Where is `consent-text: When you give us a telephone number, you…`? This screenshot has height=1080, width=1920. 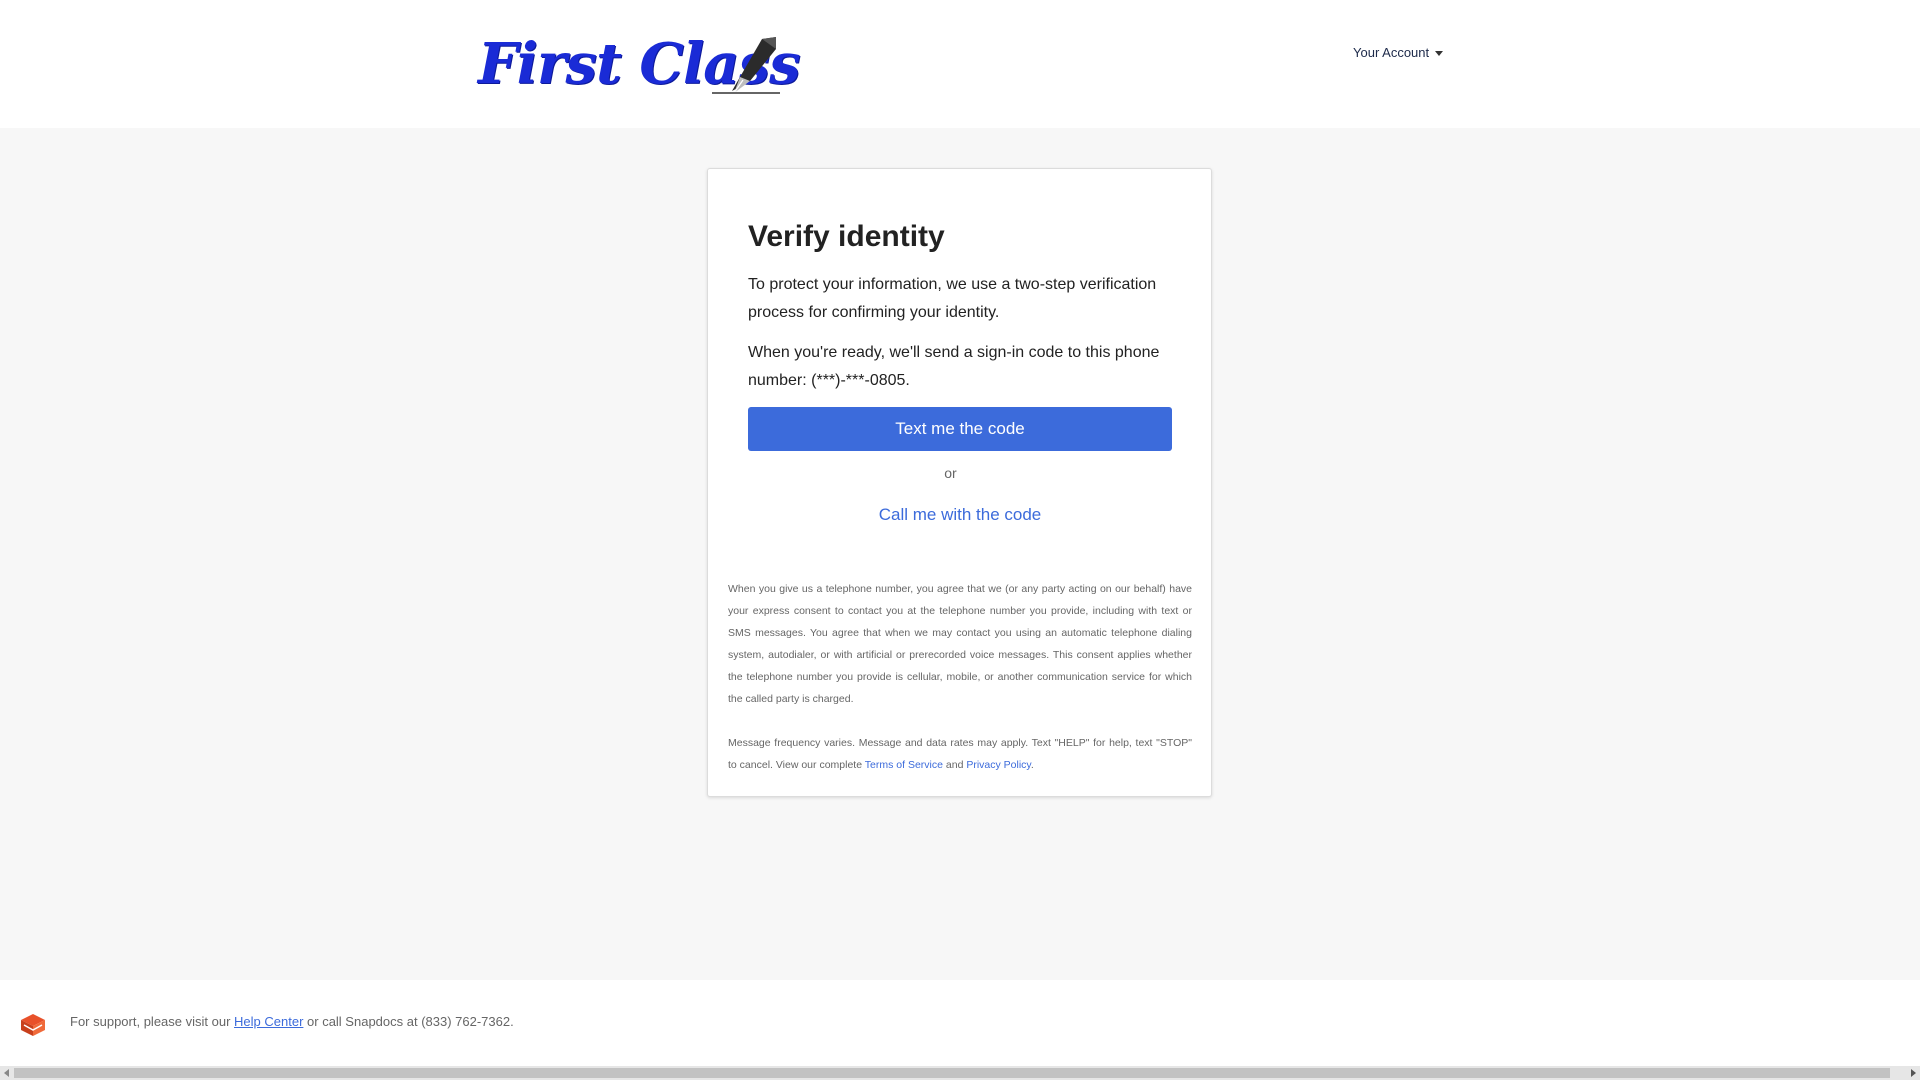
consent-text: When you give us a telephone number, you… is located at coordinates (960, 644).